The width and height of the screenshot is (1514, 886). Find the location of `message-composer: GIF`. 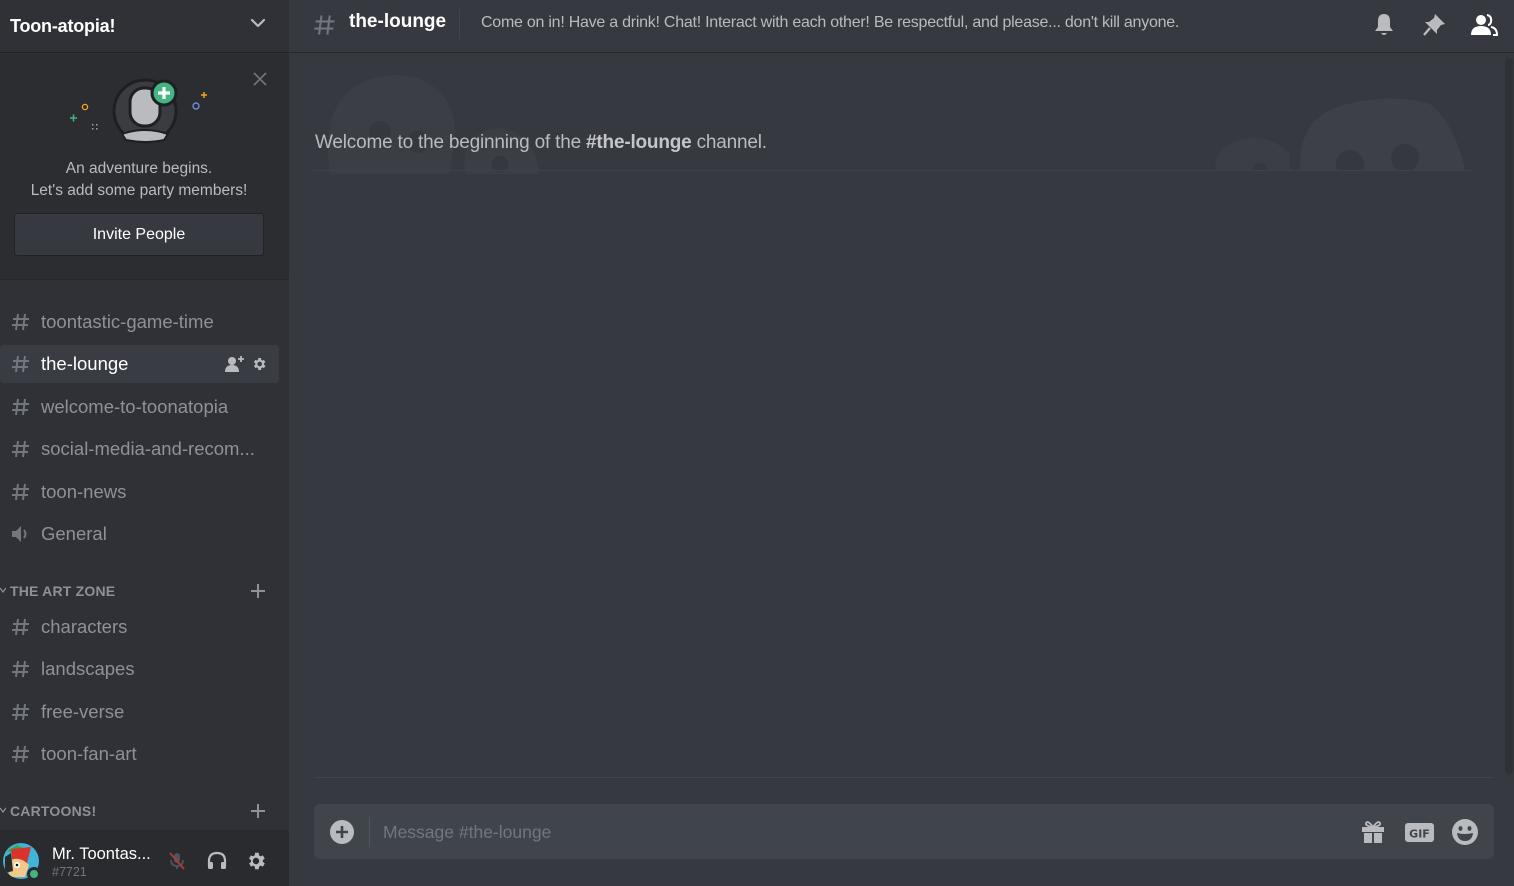

message-composer: GIF is located at coordinates (904, 831).